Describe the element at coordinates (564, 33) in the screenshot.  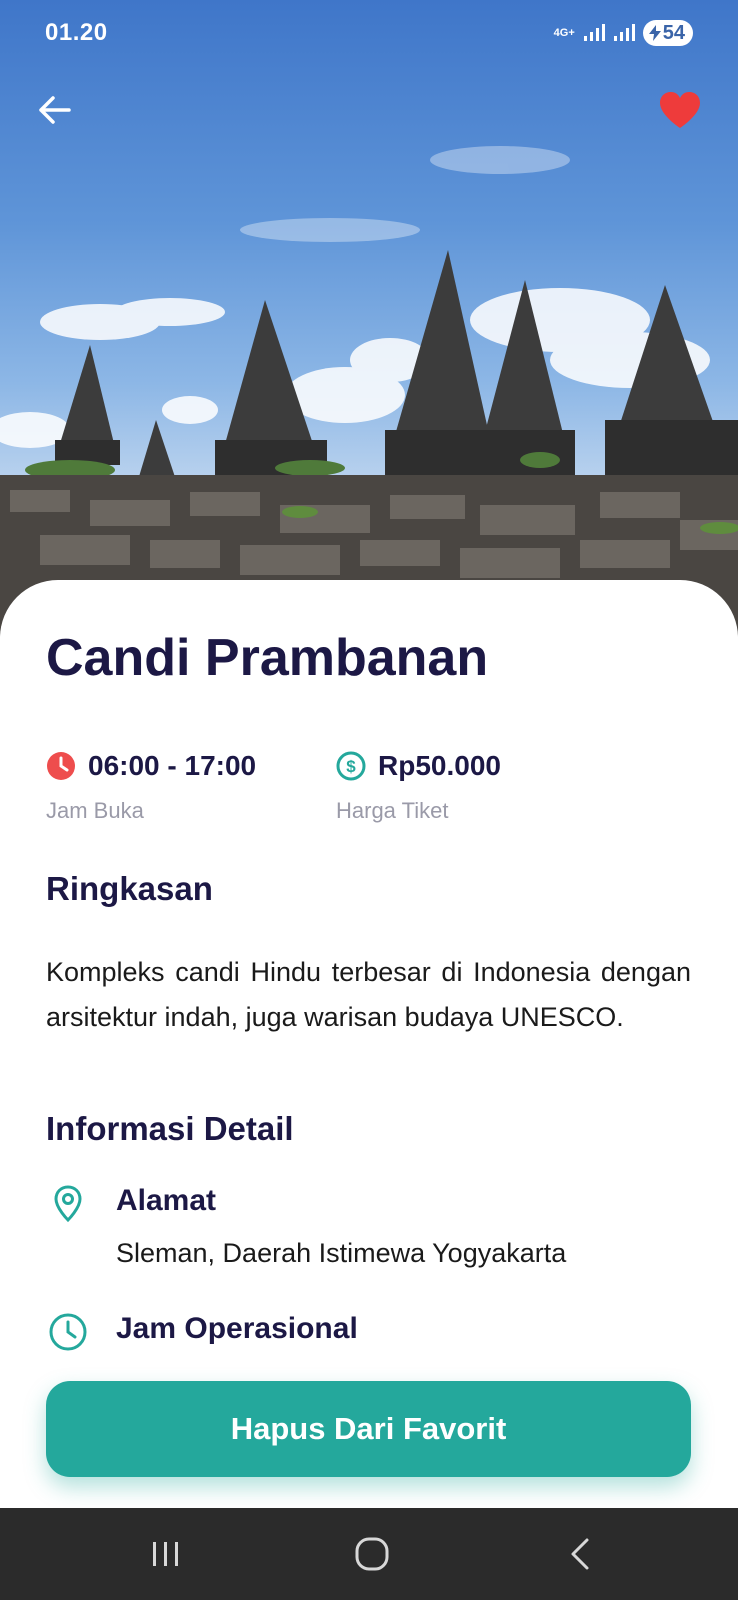
I see `network-type: 4G+` at that location.